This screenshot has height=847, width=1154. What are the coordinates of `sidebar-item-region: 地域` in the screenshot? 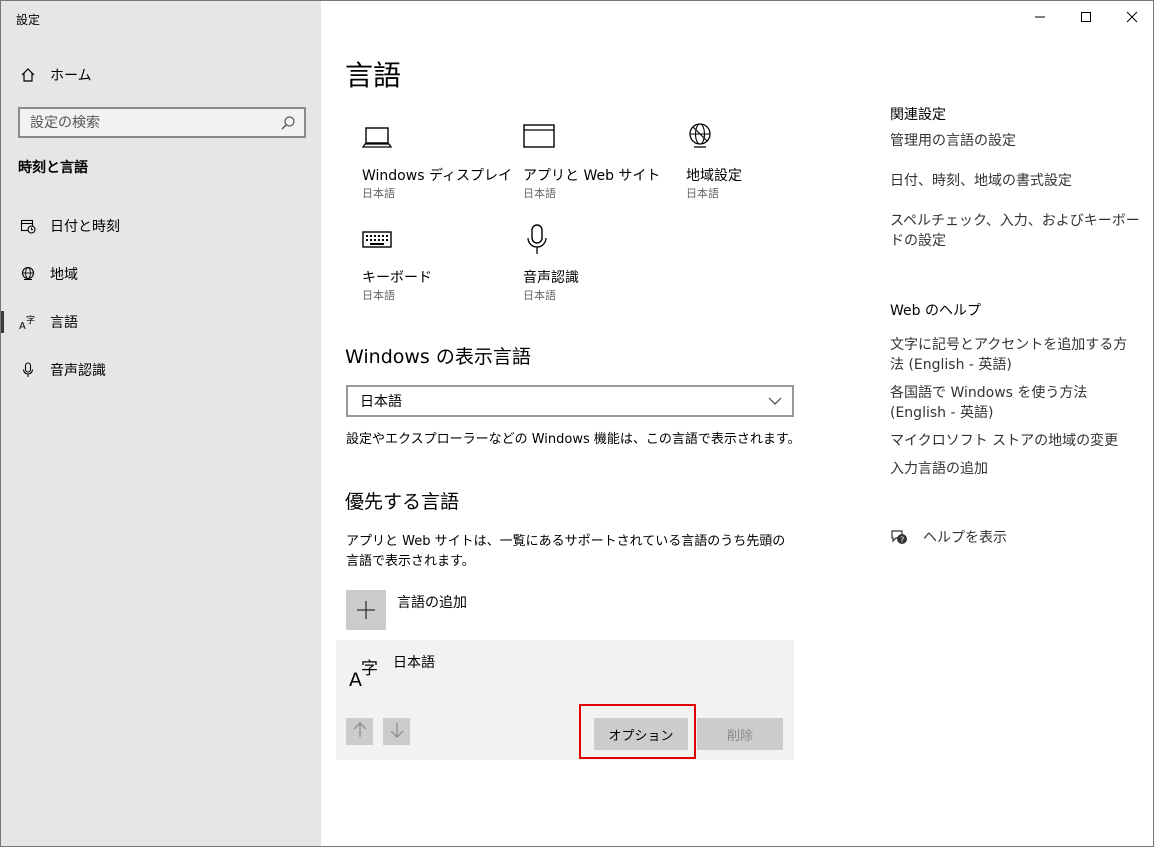 It's located at (161, 274).